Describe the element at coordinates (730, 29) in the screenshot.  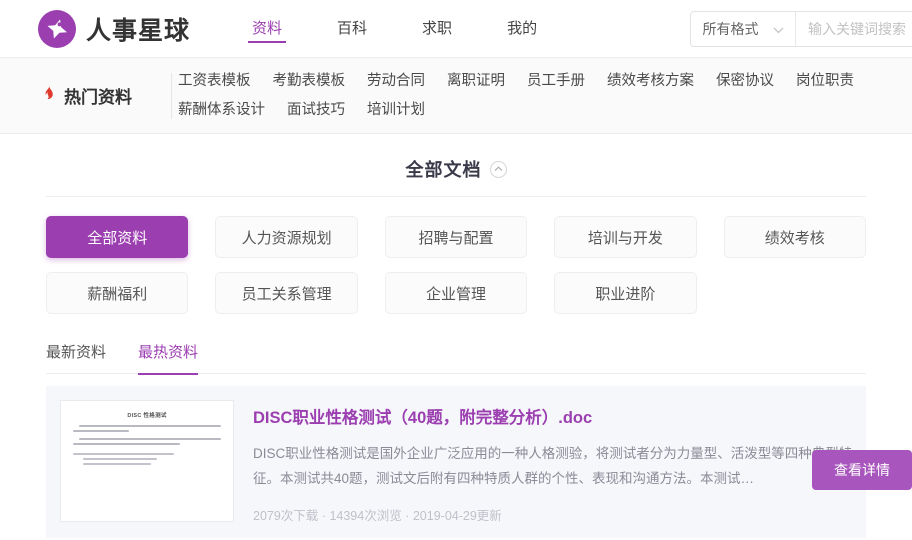
I see `format-filter-label: 所有格式` at that location.